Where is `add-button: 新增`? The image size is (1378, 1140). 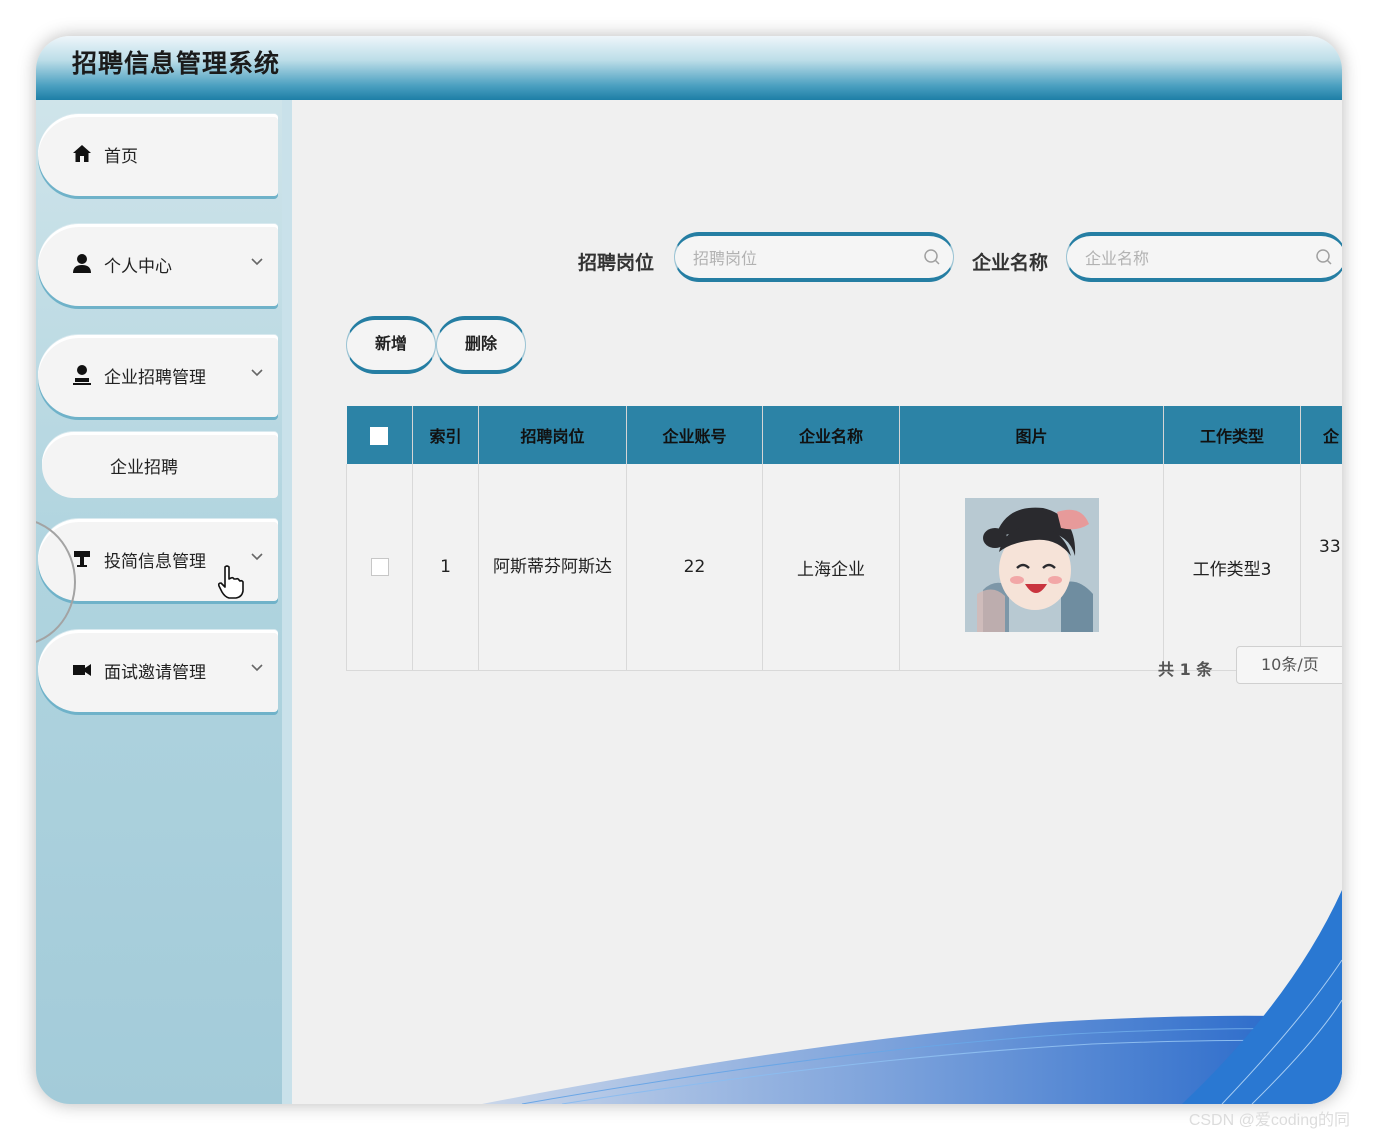 add-button: 新增 is located at coordinates (391, 345).